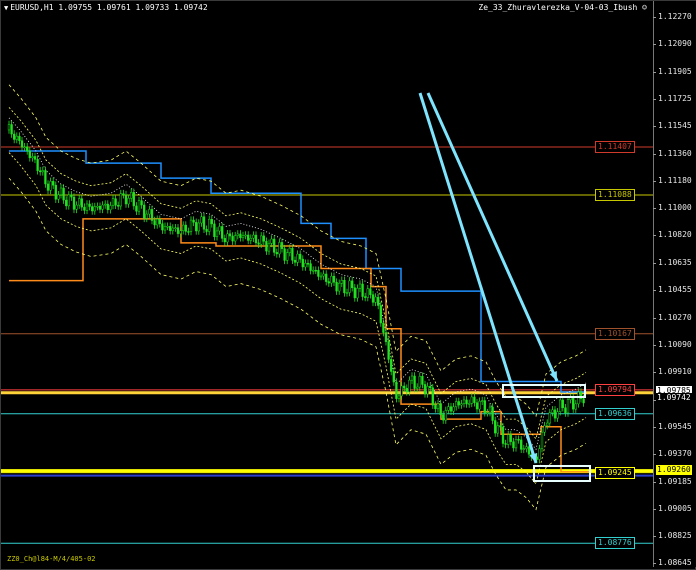 The height and width of the screenshot is (570, 696). I want to click on axis-tick: 1.10820, so click(672, 235).